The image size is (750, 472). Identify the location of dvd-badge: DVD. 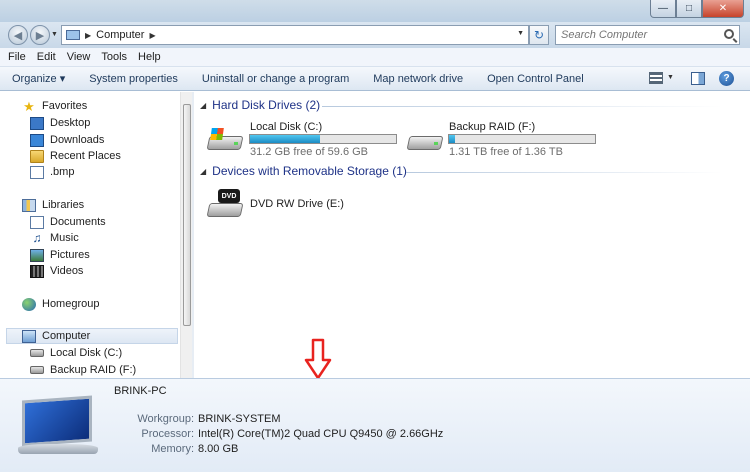
(229, 196).